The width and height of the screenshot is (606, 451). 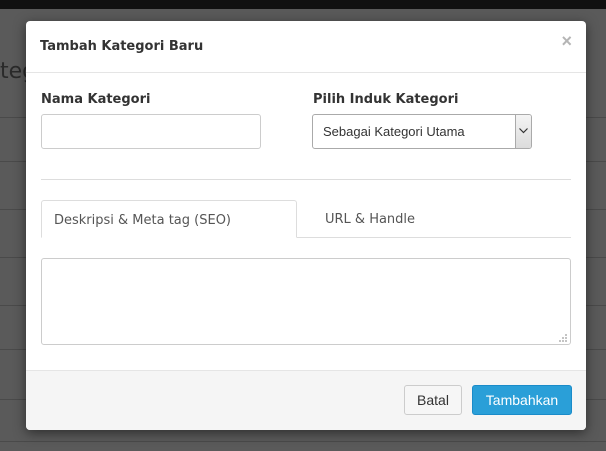 I want to click on resize-handle-icon, so click(x=563, y=338).